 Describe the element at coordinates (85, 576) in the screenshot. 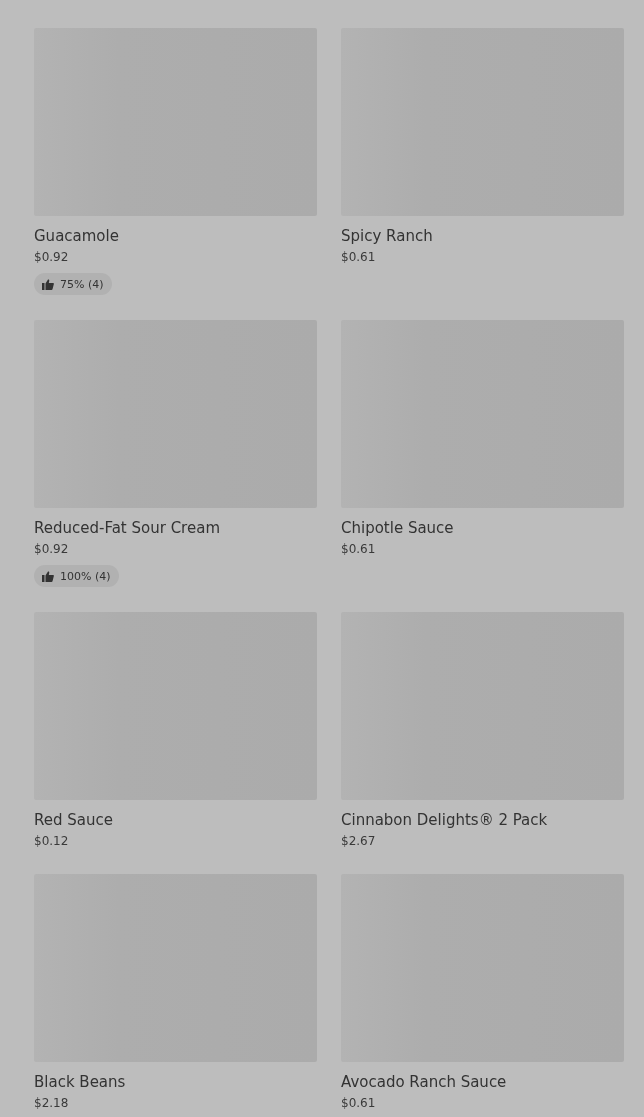

I see `rating-text: 100% (4)` at that location.